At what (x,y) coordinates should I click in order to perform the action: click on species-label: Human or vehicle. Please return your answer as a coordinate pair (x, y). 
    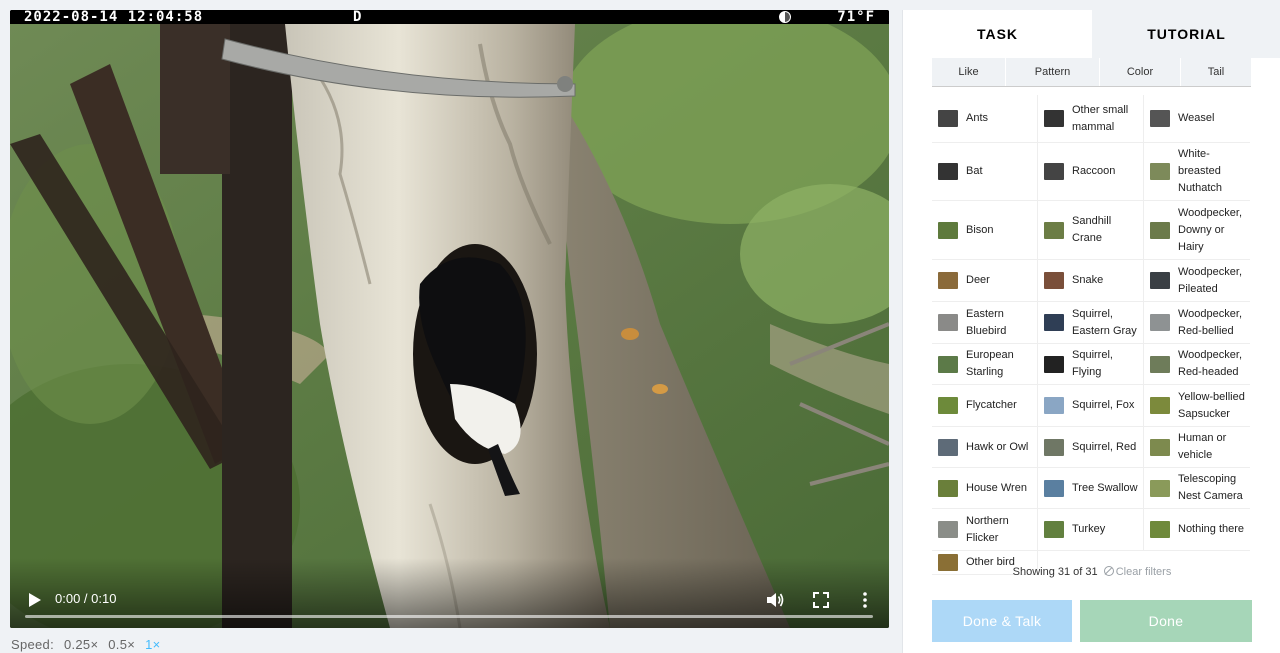
    Looking at the image, I should click on (1202, 446).